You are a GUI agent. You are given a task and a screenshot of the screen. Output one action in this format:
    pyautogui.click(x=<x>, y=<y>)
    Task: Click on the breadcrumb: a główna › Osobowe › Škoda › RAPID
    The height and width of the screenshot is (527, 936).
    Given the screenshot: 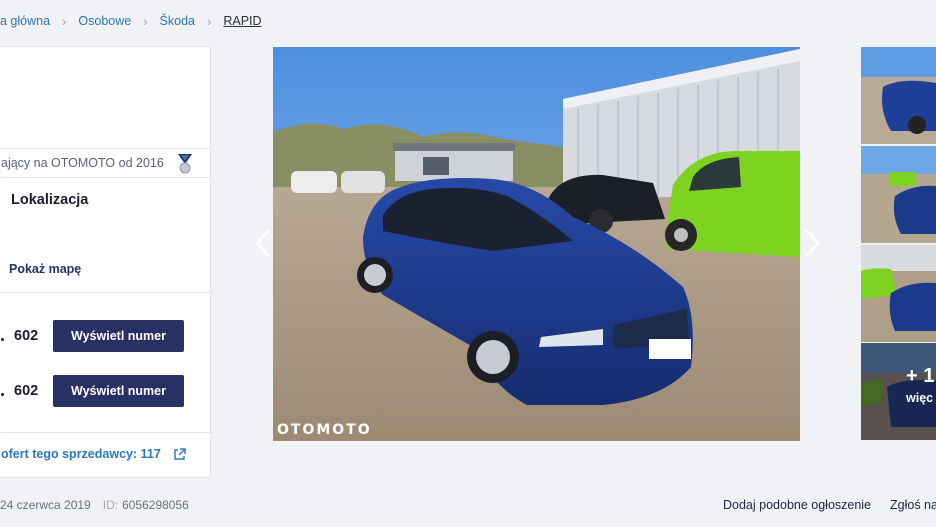 What is the action you would take?
    pyautogui.click(x=131, y=21)
    